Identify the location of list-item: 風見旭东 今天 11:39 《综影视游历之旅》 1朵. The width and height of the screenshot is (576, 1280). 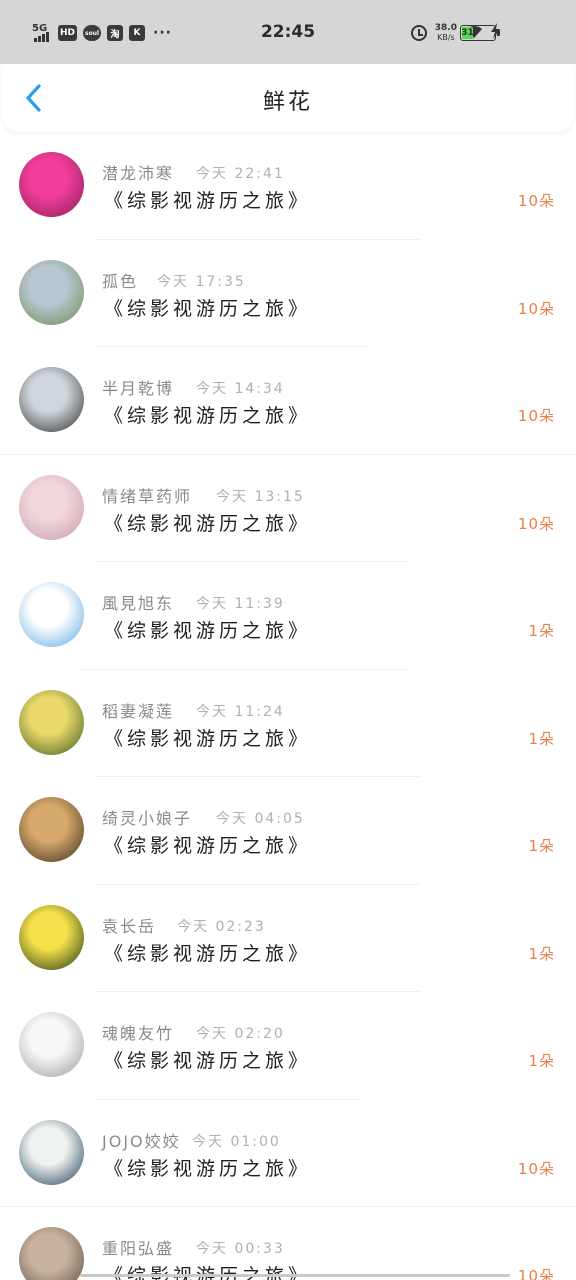
(288, 616).